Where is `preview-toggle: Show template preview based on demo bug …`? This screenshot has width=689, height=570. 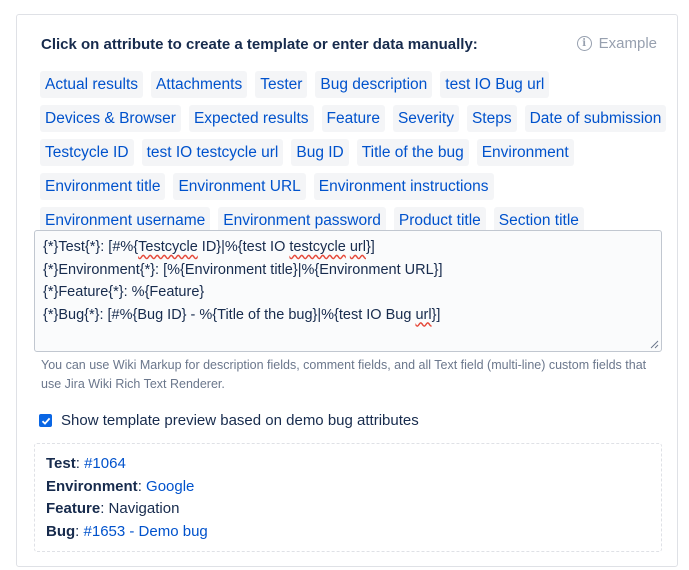 preview-toggle: Show template preview based on demo bug … is located at coordinates (229, 420).